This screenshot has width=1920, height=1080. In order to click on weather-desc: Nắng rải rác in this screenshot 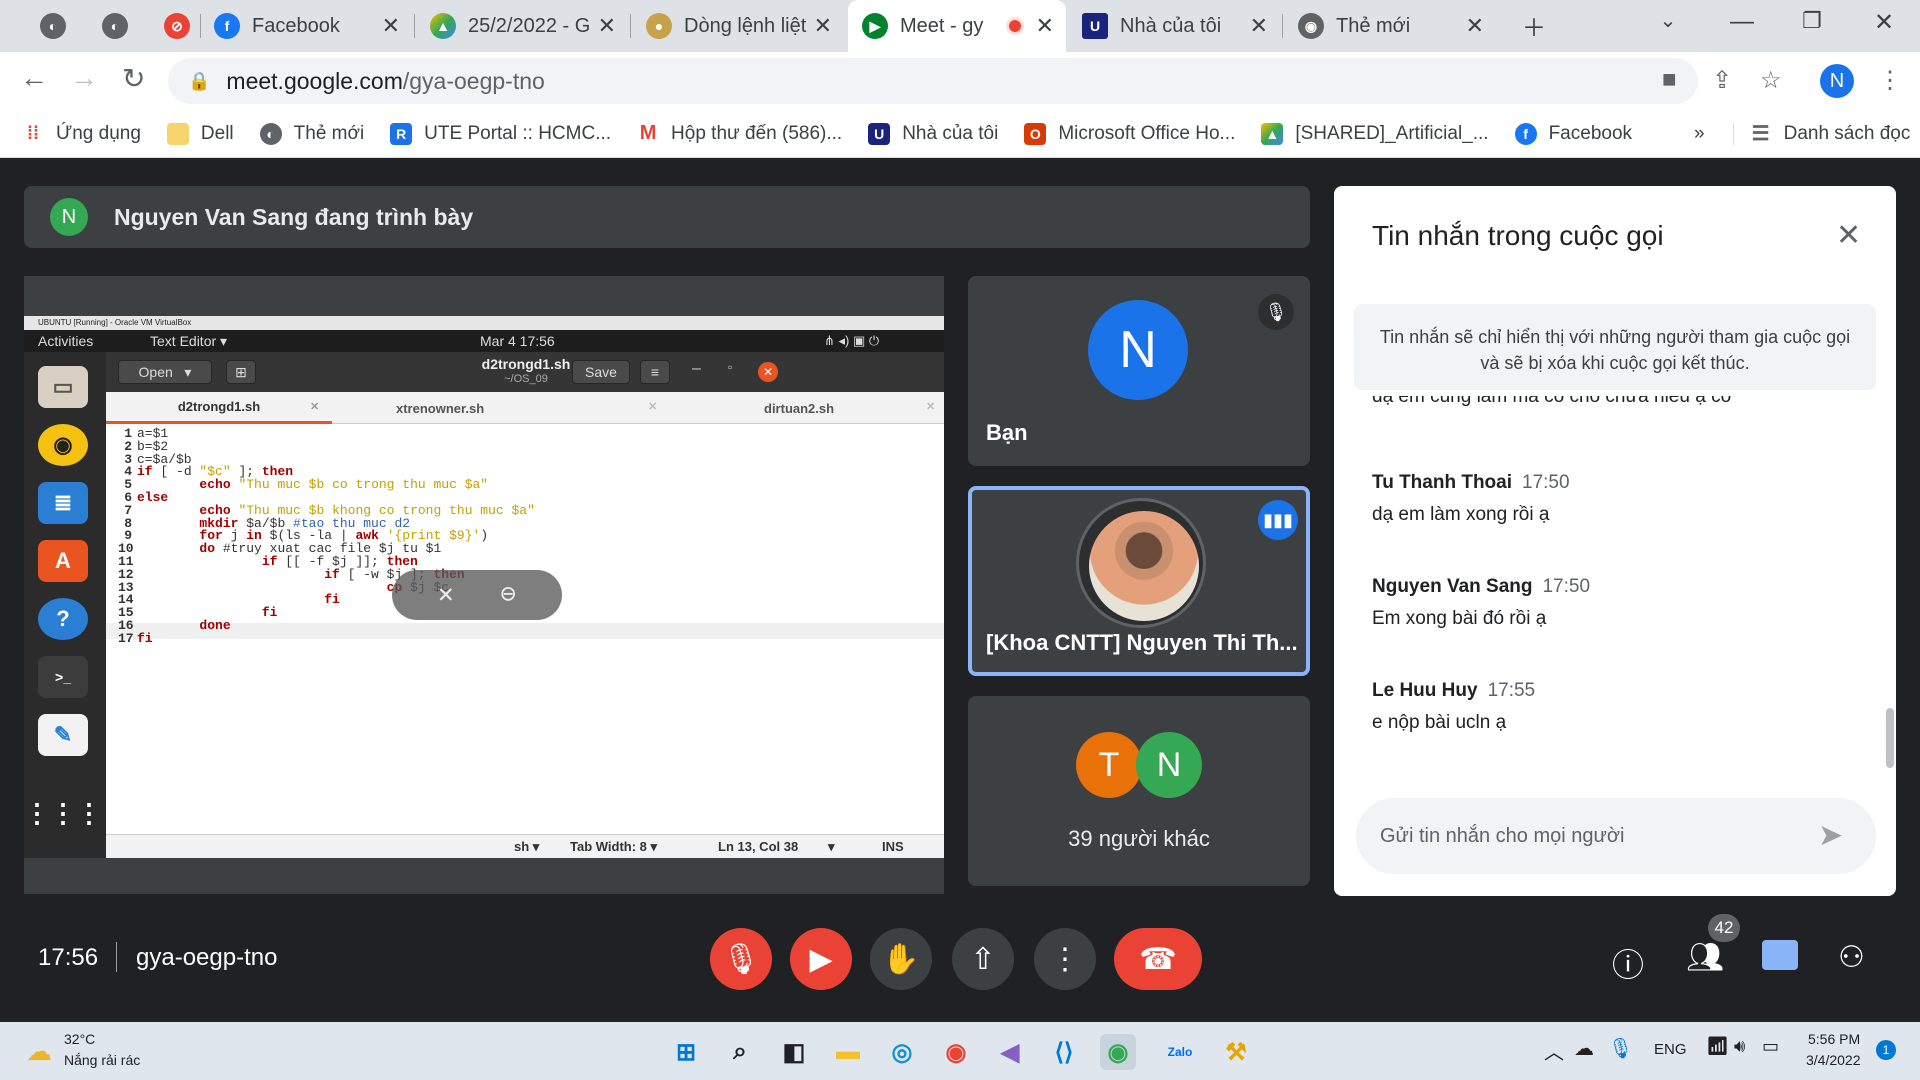, I will do `click(102, 1060)`.